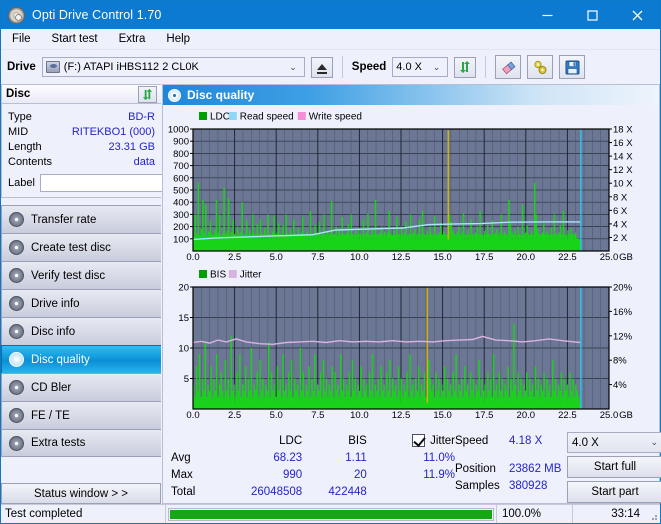 The height and width of the screenshot is (524, 661). Describe the element at coordinates (436, 66) in the screenshot. I see `chevron-down-icon: ⌄` at that location.